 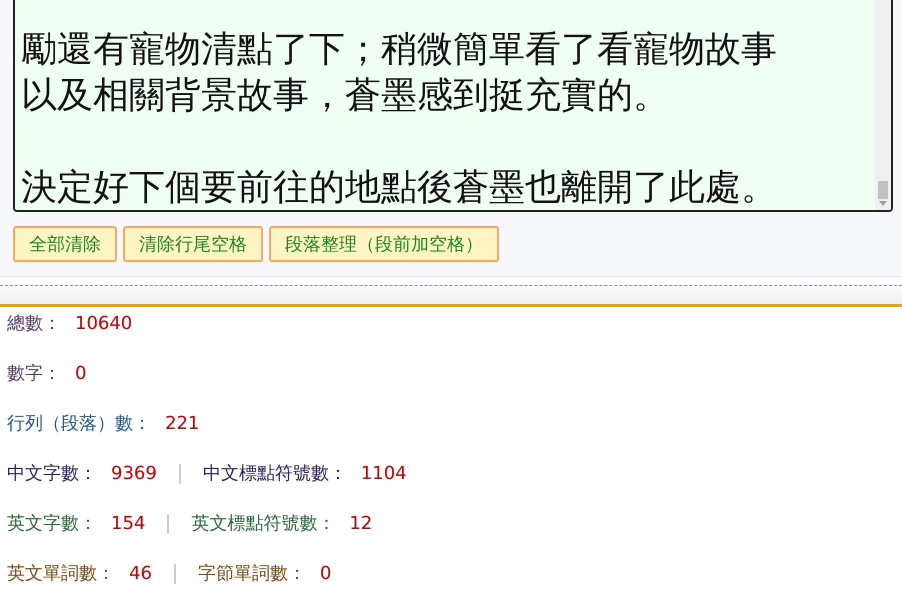 What do you see at coordinates (274, 474) in the screenshot?
I see `stat-label: 中文標點符號數：` at bounding box center [274, 474].